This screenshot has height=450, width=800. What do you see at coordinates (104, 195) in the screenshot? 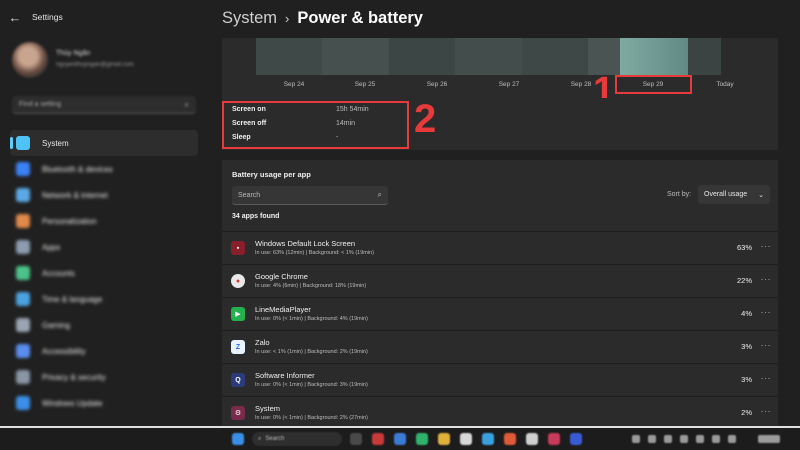
I see `sidebar-item-network-internet: Network & internet` at bounding box center [104, 195].